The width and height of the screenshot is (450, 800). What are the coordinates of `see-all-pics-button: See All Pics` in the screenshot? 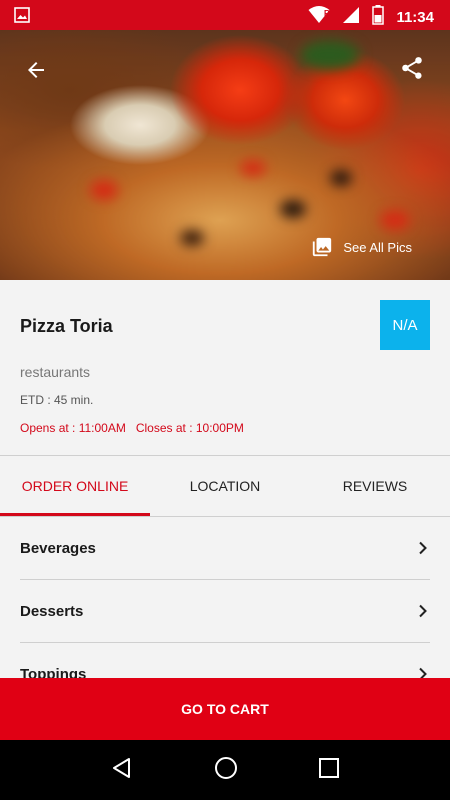 It's located at (361, 247).